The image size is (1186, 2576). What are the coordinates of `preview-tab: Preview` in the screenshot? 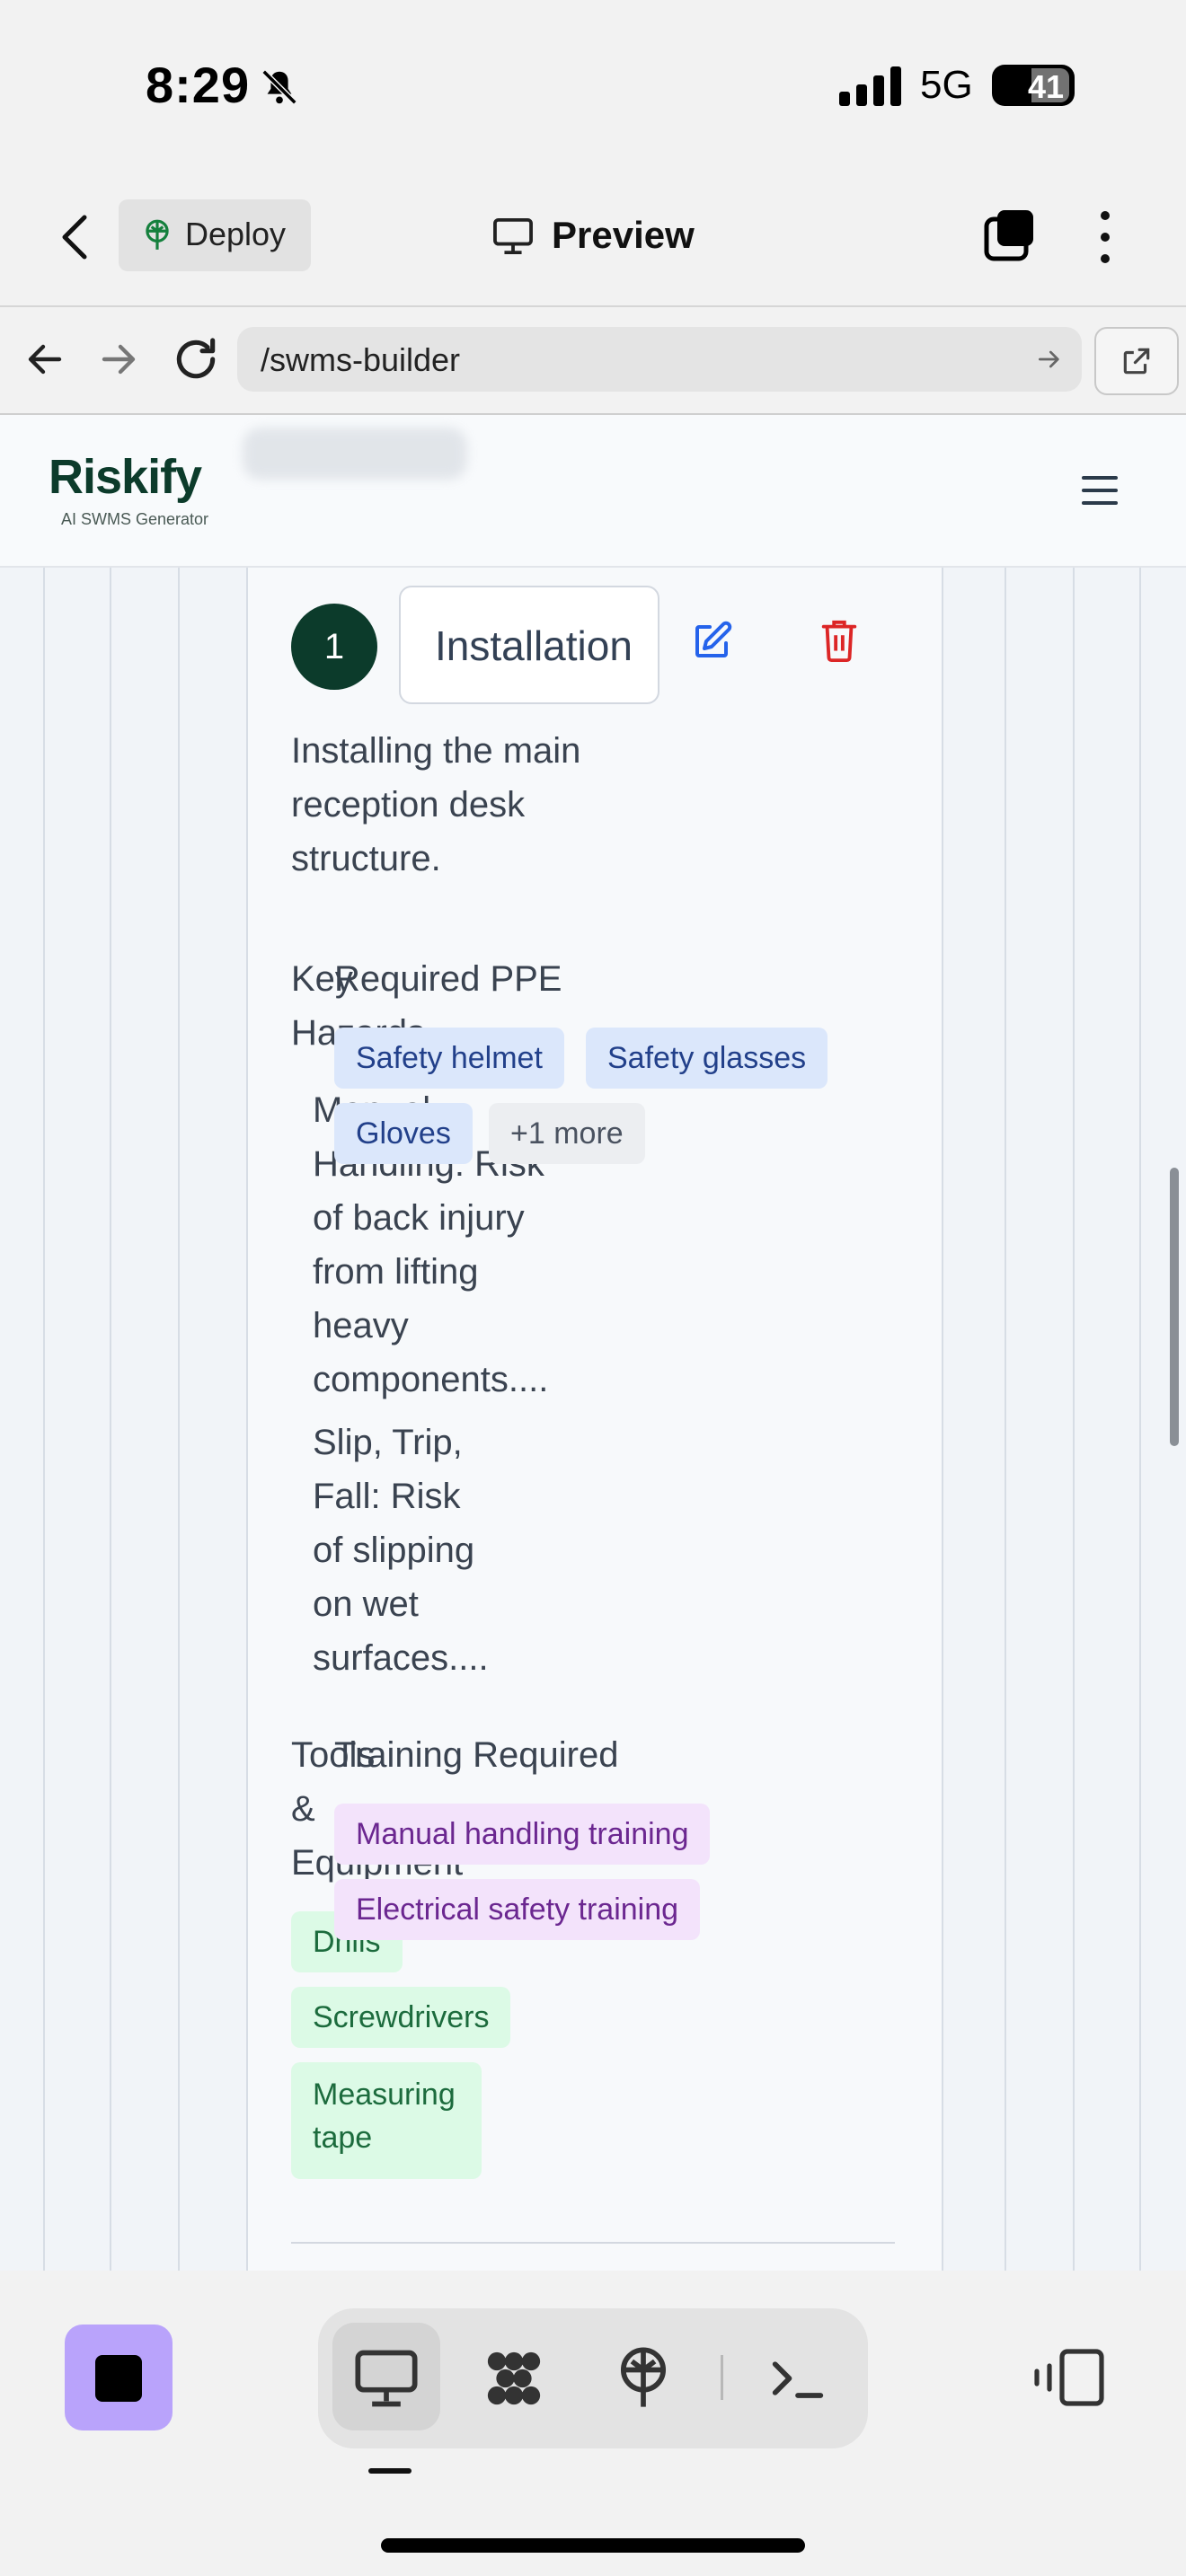 It's located at (600, 235).